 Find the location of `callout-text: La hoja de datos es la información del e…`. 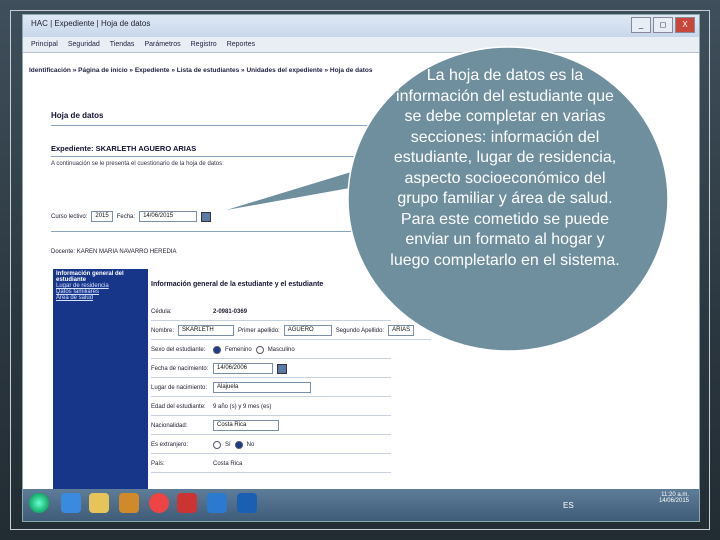

callout-text: La hoja de datos es la información del e… is located at coordinates (505, 168).